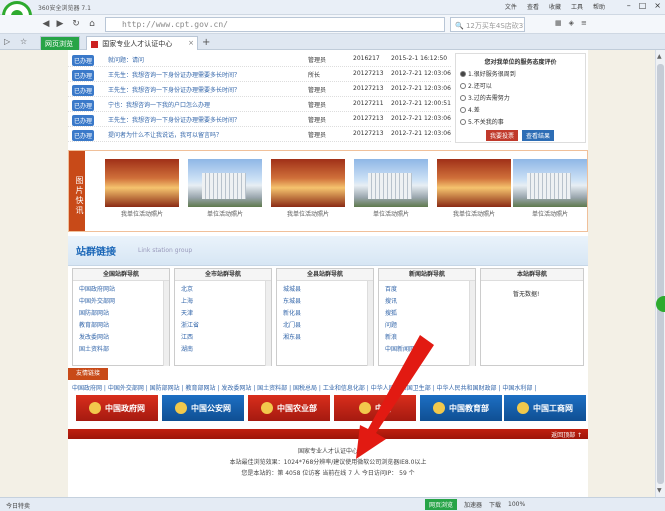 The height and width of the screenshot is (511, 665). I want to click on close-tab-icon: ×, so click(191, 43).